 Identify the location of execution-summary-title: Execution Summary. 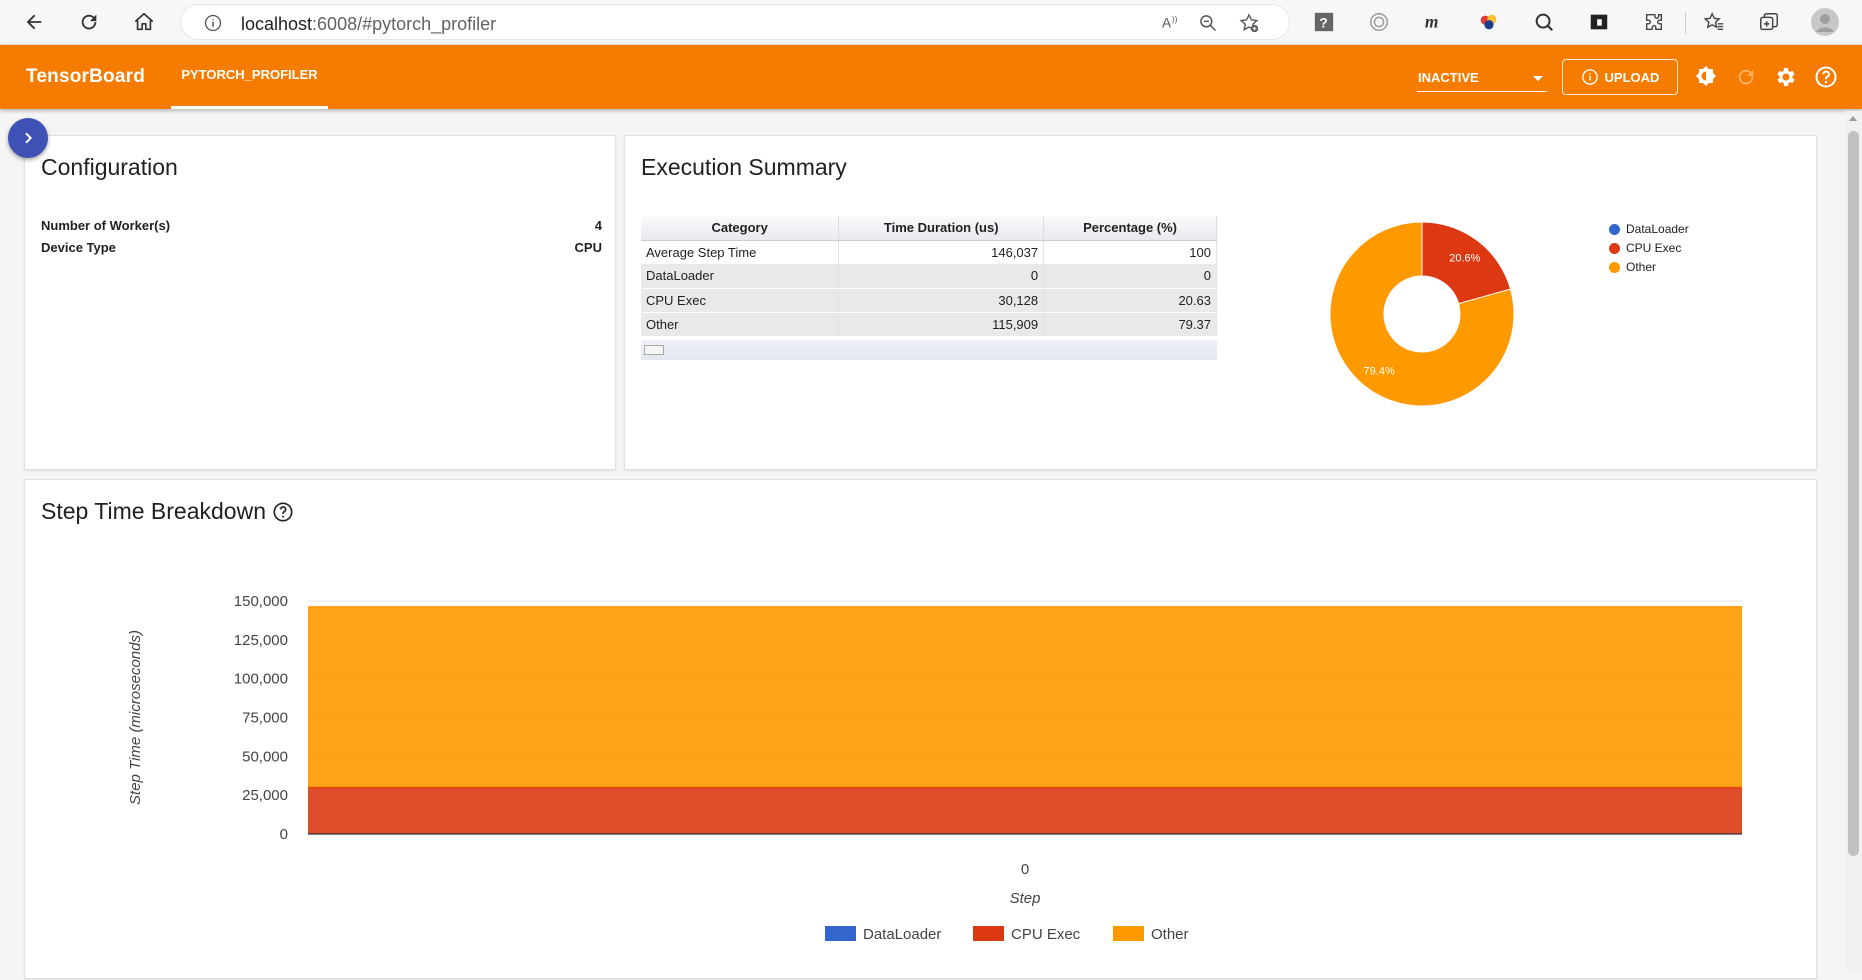
(744, 167).